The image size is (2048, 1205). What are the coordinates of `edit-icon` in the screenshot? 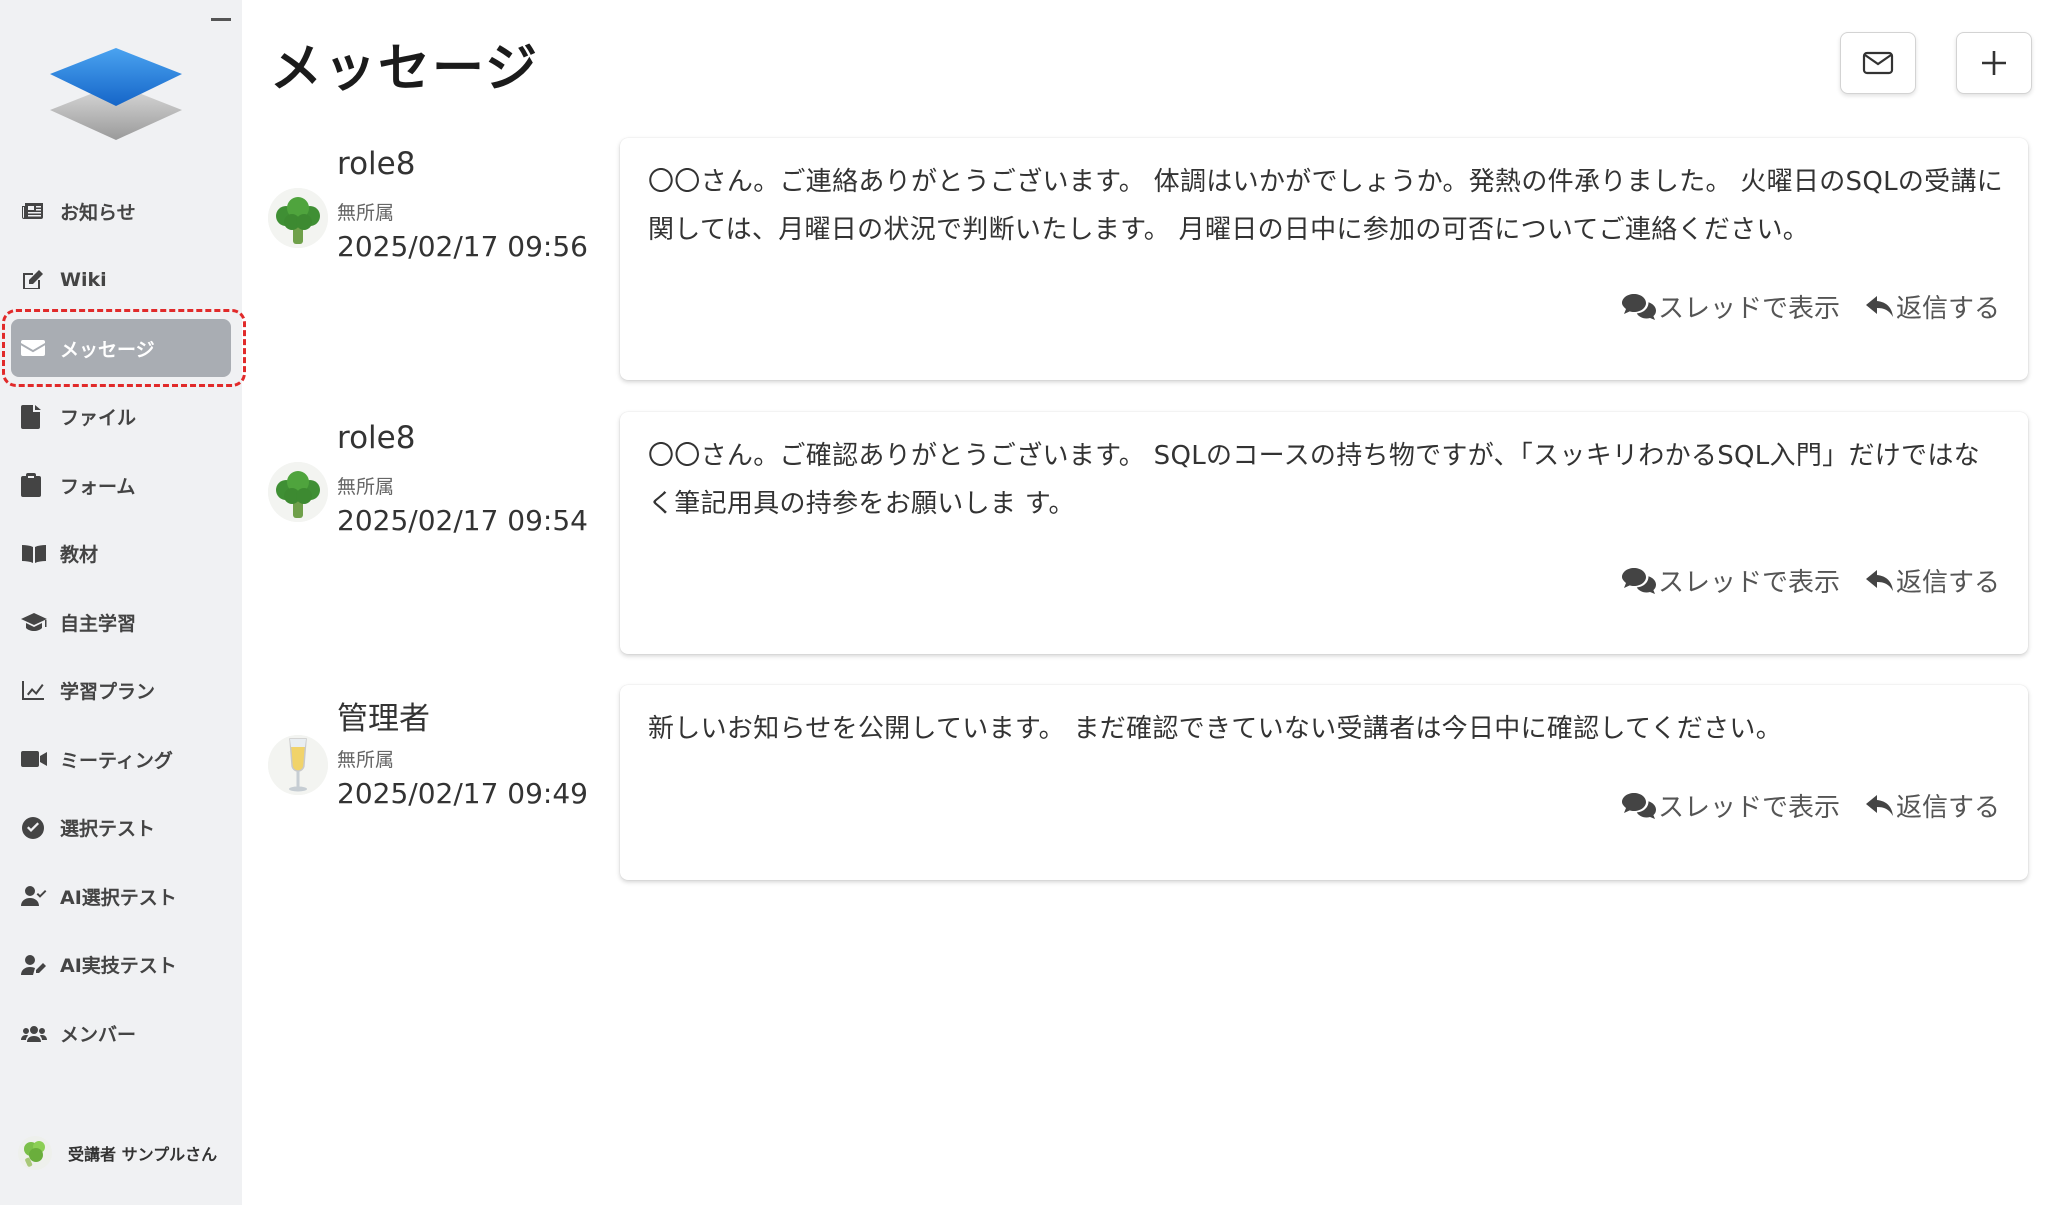 It's located at (35, 280).